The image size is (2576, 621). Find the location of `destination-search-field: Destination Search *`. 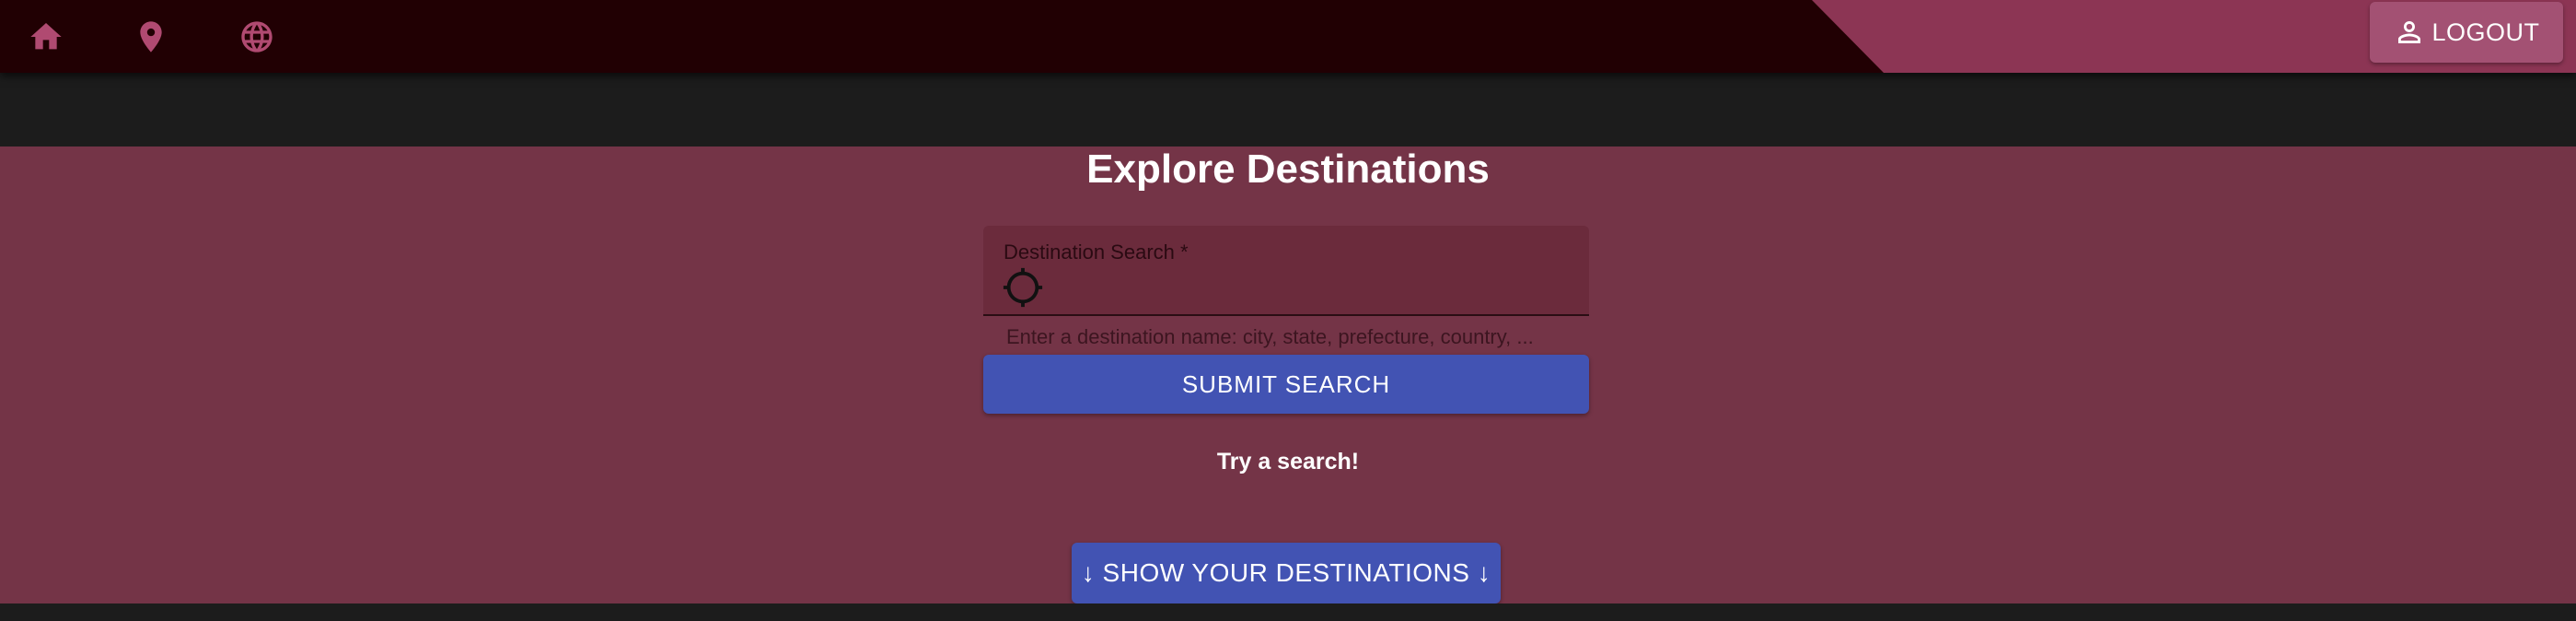

destination-search-field: Destination Search * is located at coordinates (1286, 271).